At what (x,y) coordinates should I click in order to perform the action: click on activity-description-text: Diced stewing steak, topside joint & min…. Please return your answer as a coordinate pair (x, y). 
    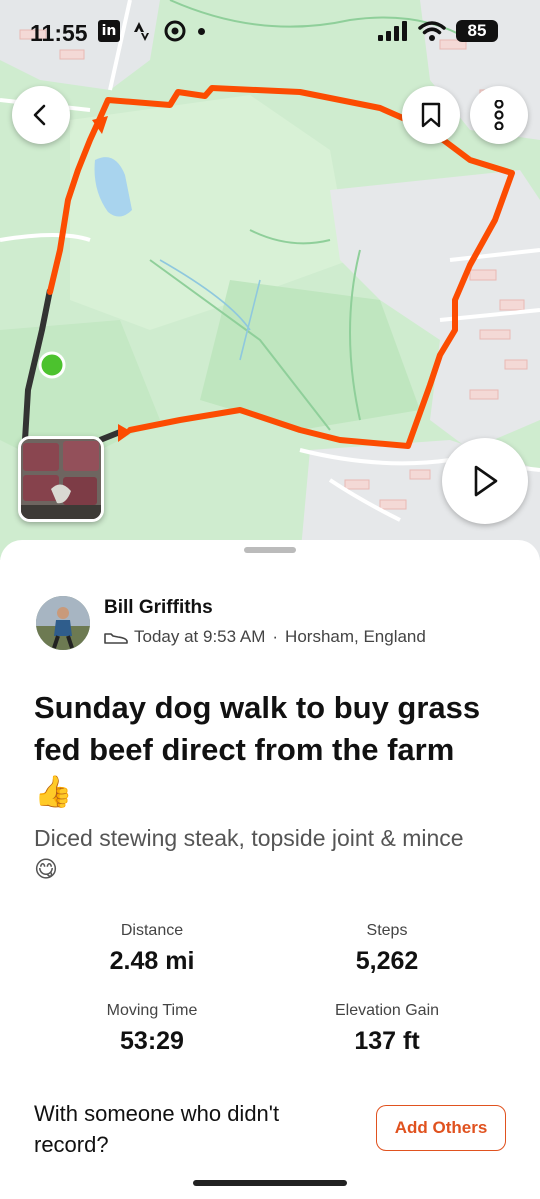
    Looking at the image, I should click on (249, 838).